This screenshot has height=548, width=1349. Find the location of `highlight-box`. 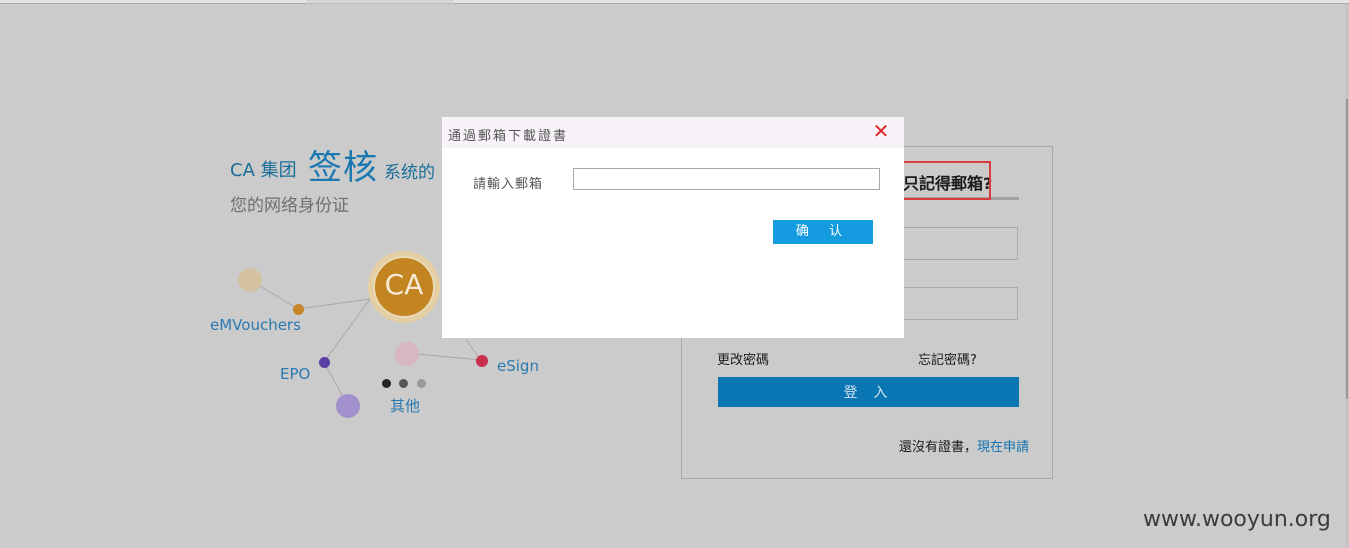

highlight-box is located at coordinates (945, 180).